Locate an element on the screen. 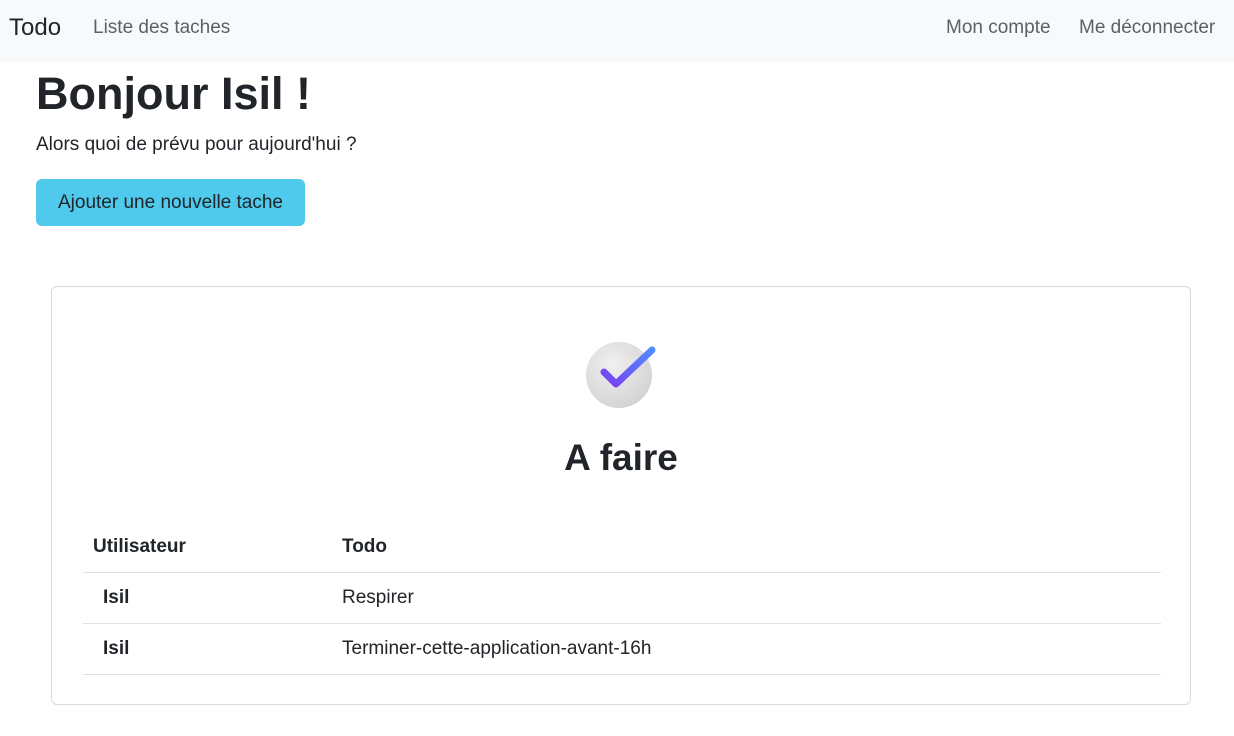 This screenshot has height=736, width=1234. table-cell-todo: Respirer is located at coordinates (746, 598).